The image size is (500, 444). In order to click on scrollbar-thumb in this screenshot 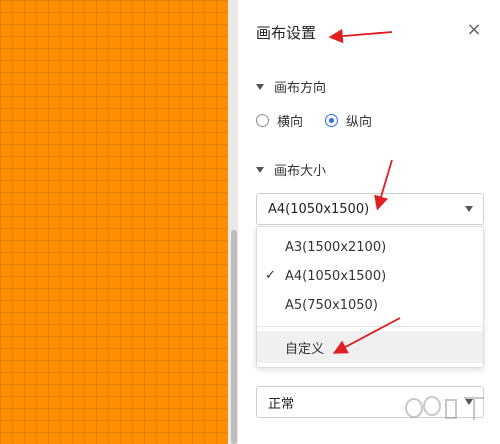, I will do `click(234, 337)`.